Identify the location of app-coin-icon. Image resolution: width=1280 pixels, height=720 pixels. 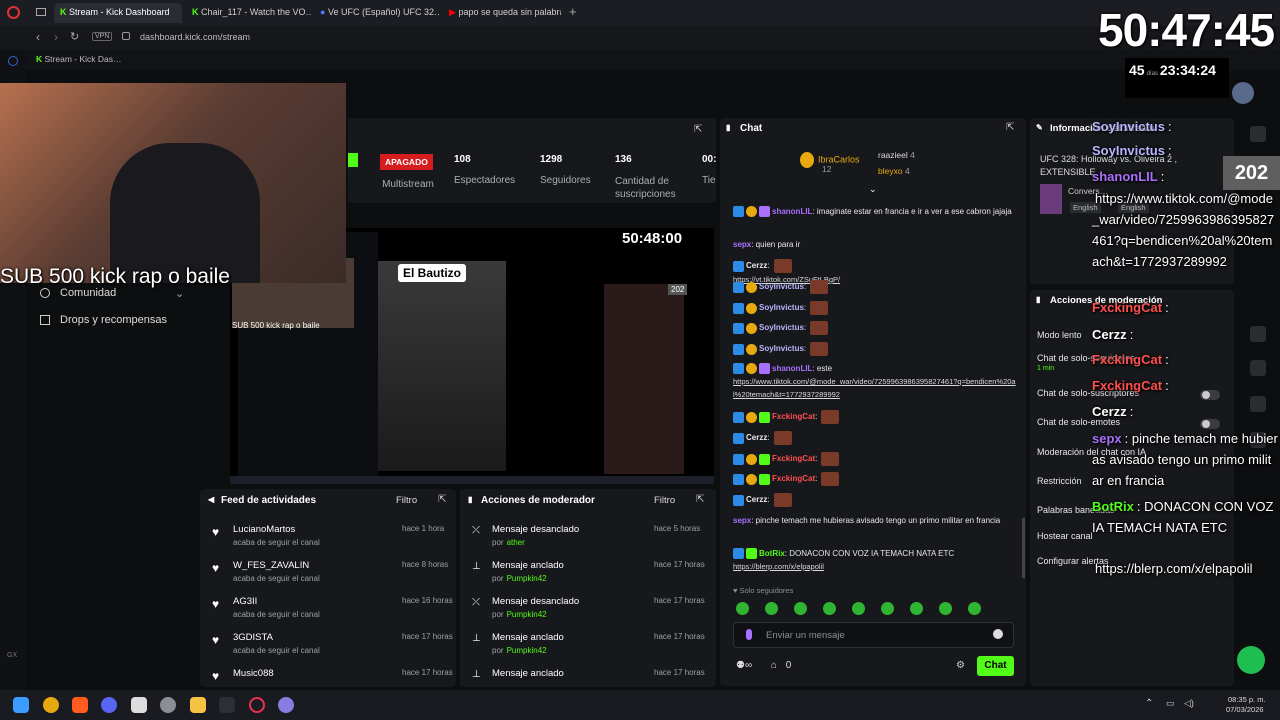
(51, 705).